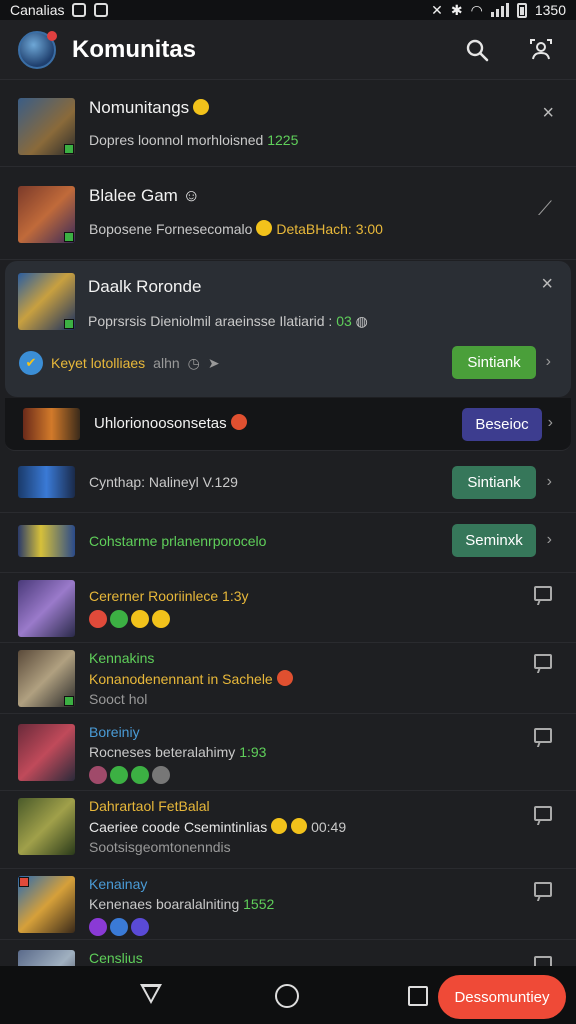 This screenshot has height=1024, width=576. I want to click on item-title: Blalee Gam ☺, so click(144, 195).